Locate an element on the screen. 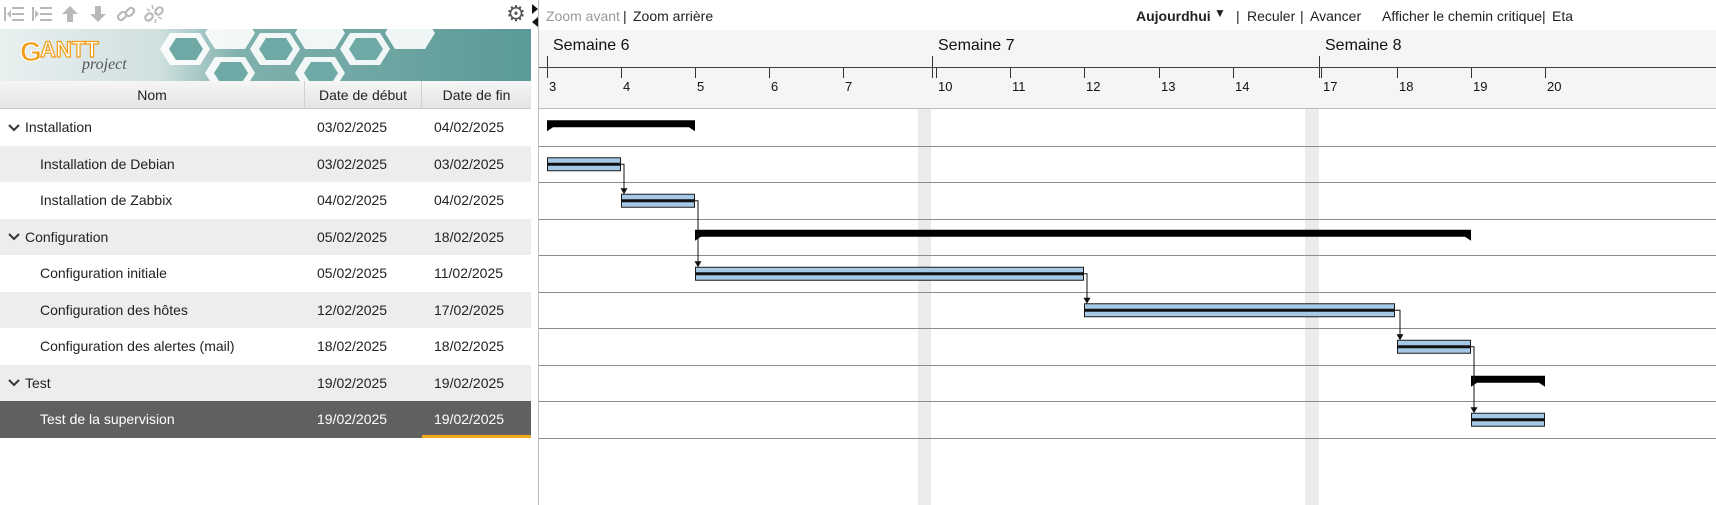  task-table-header: Nom Date de début Date de fin is located at coordinates (265, 95).